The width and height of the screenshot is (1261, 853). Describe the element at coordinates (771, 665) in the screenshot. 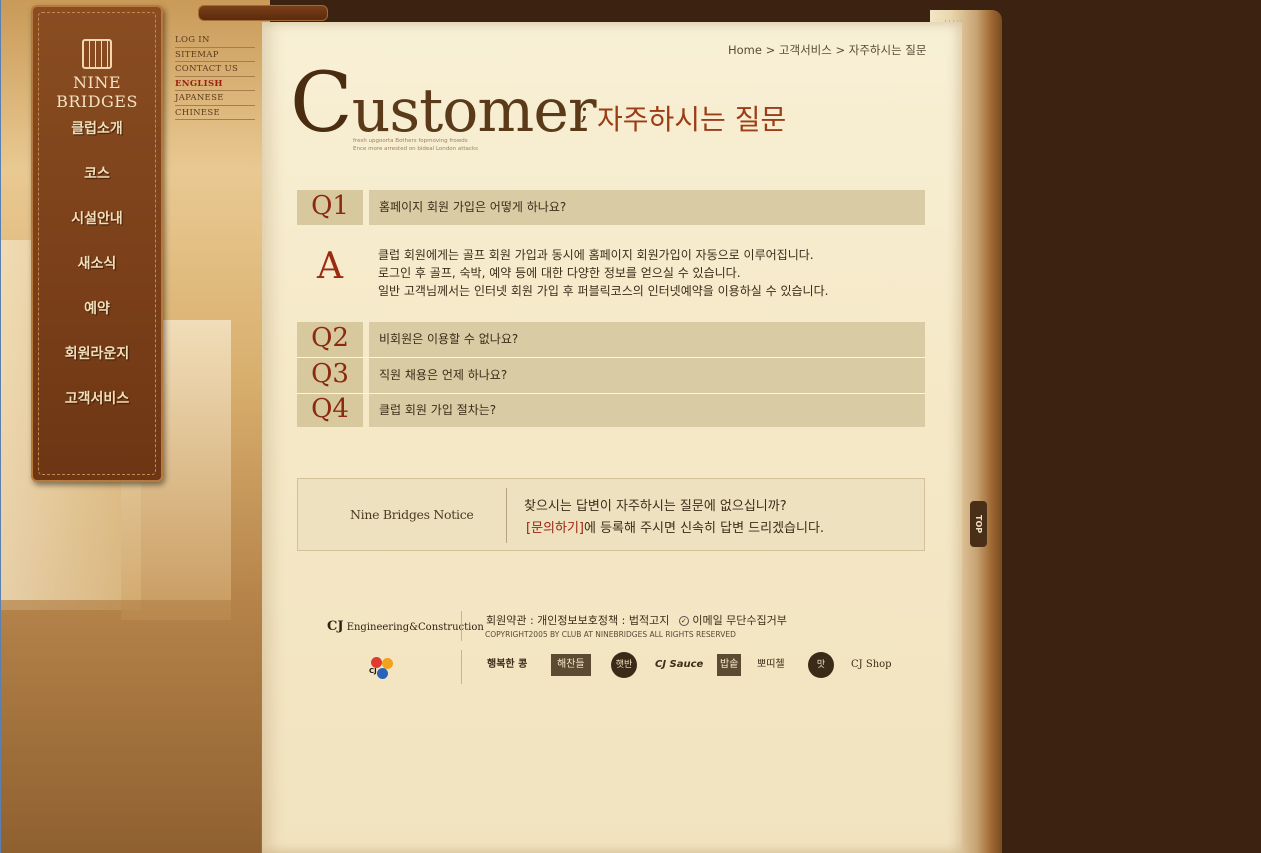

I see `brand-logo: 뽀띠첼` at that location.